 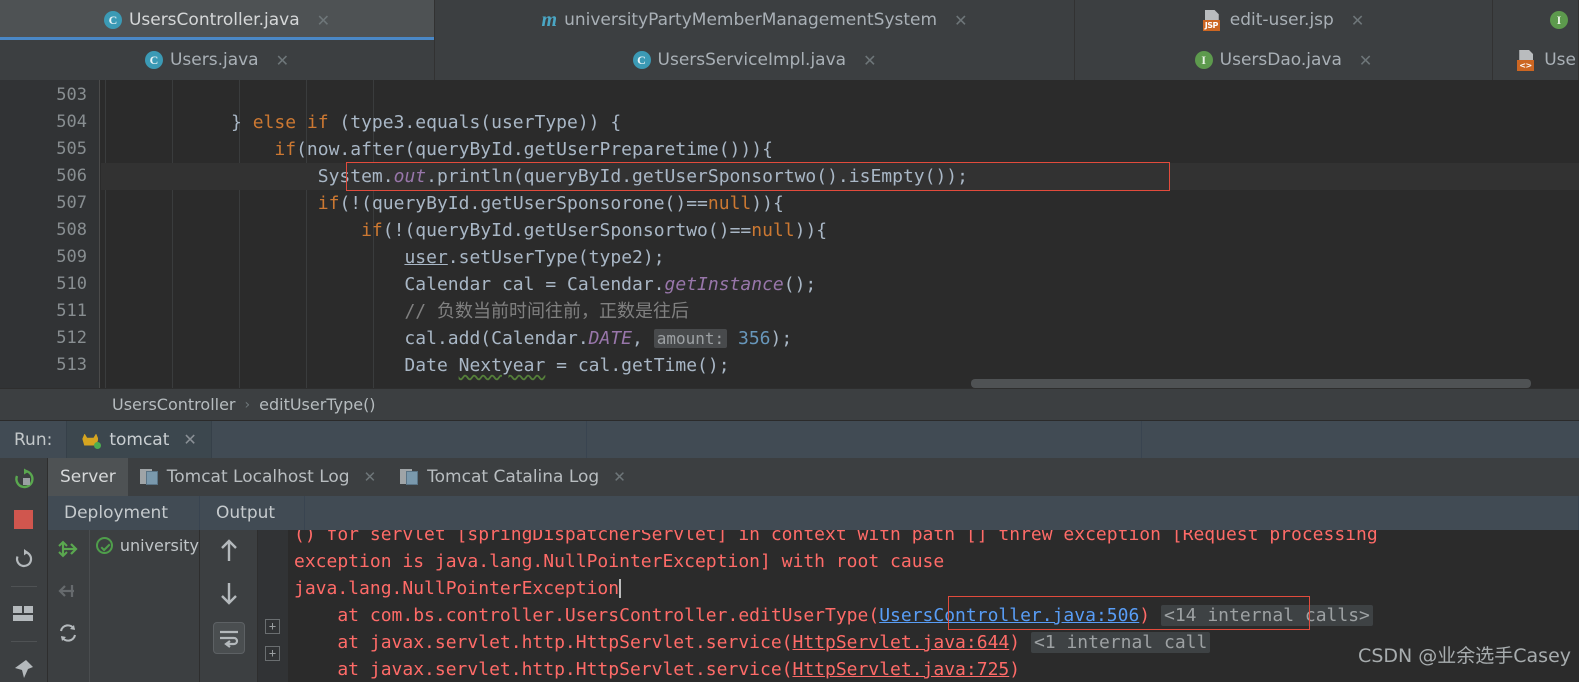 What do you see at coordinates (252, 513) in the screenshot?
I see `sub-tab-output: Output` at bounding box center [252, 513].